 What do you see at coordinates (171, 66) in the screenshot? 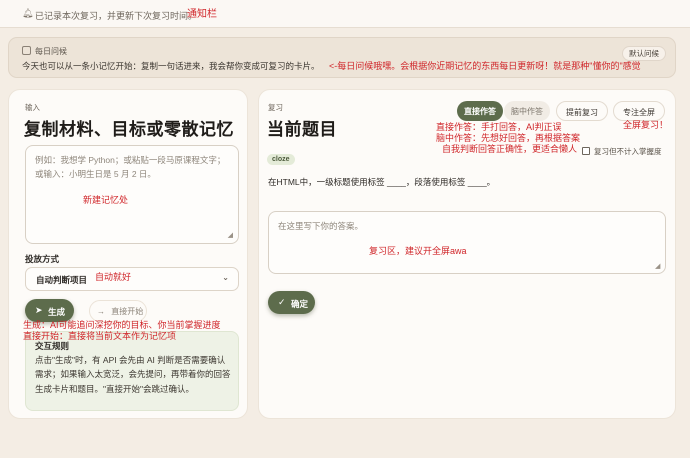
I see `daily-greeting-text: 今天也可以从一条小记忆开始：复制一句话进来，我会帮你变成可复习的卡片。` at bounding box center [171, 66].